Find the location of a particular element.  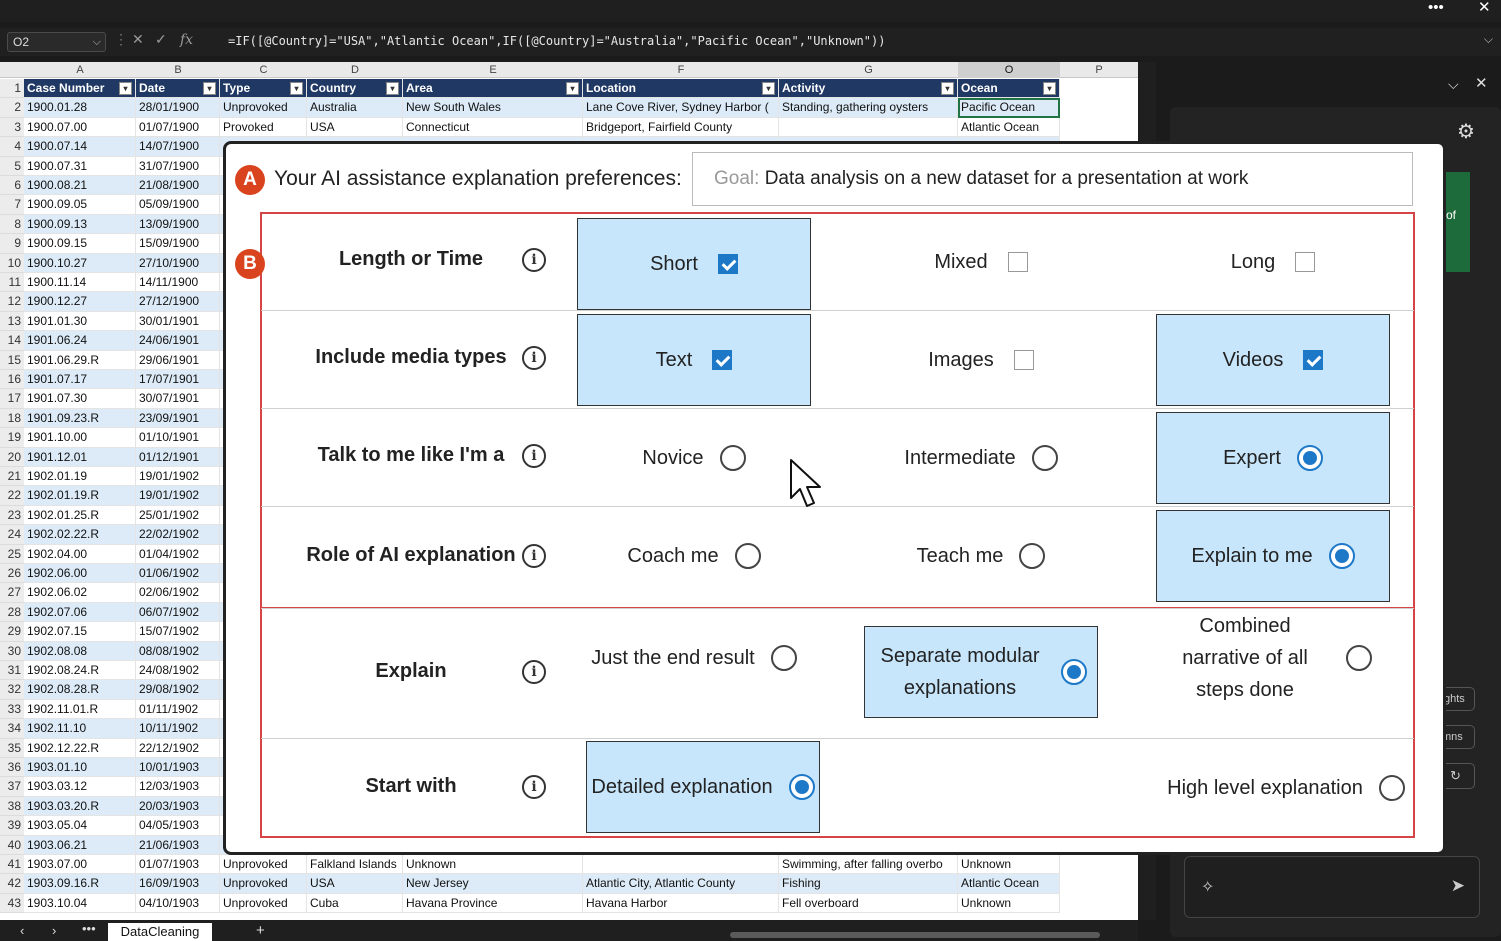

table-cell: 1903.03.20.R is located at coordinates (80, 806).